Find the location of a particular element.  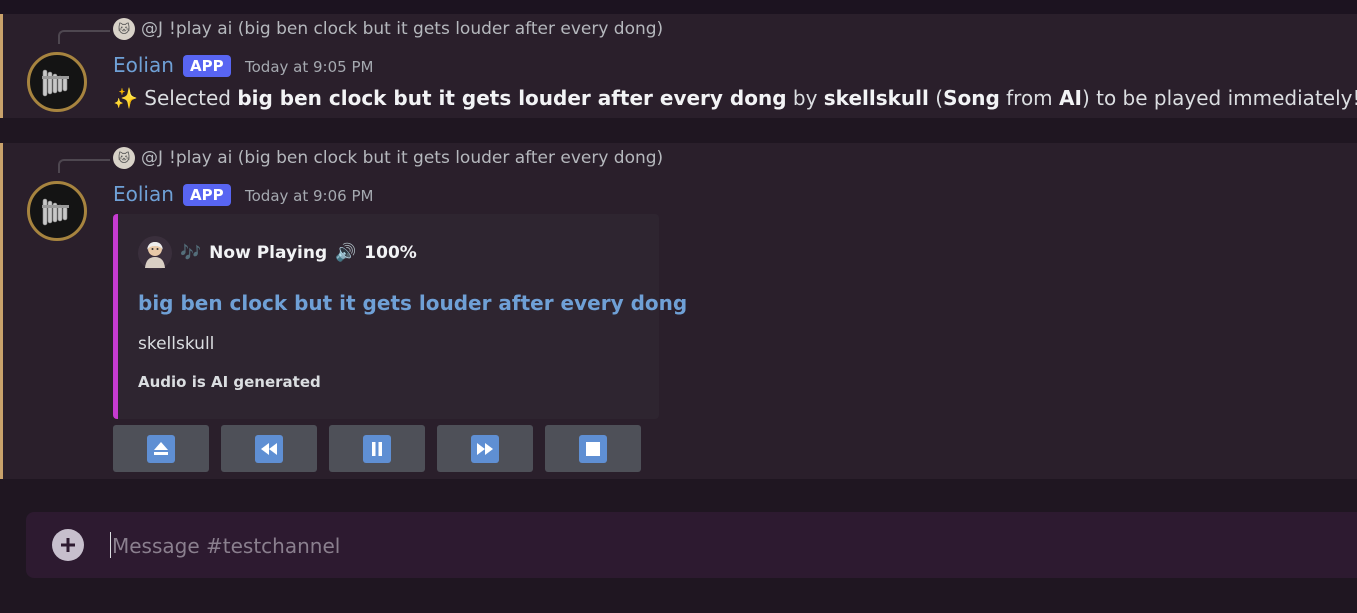

embed-author-name: Now Playing is located at coordinates (268, 253).